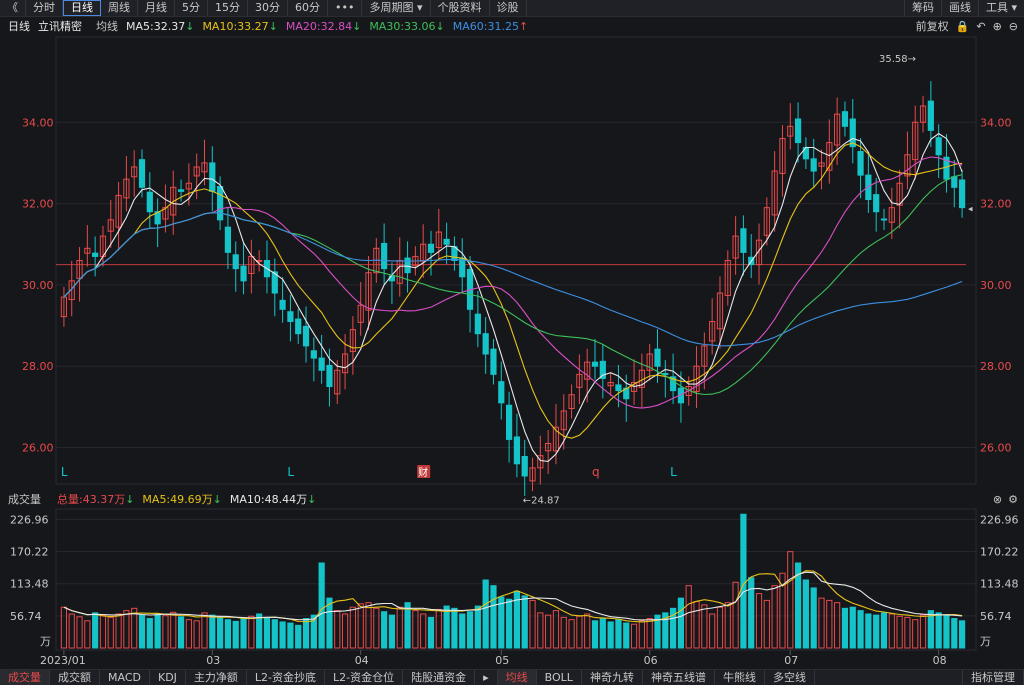  Describe the element at coordinates (996, 285) in the screenshot. I see `price-tick-right: 30.00` at that location.